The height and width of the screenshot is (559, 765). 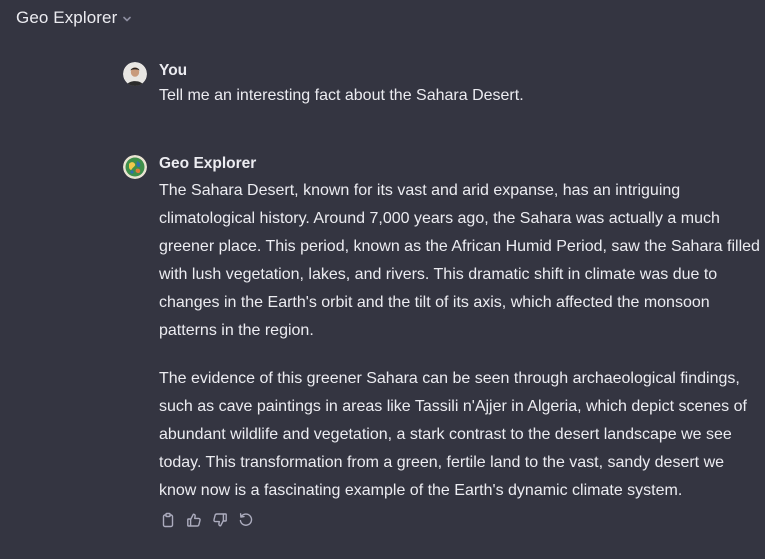 What do you see at coordinates (236, 330) in the screenshot?
I see `text-line: patterns in the region.` at bounding box center [236, 330].